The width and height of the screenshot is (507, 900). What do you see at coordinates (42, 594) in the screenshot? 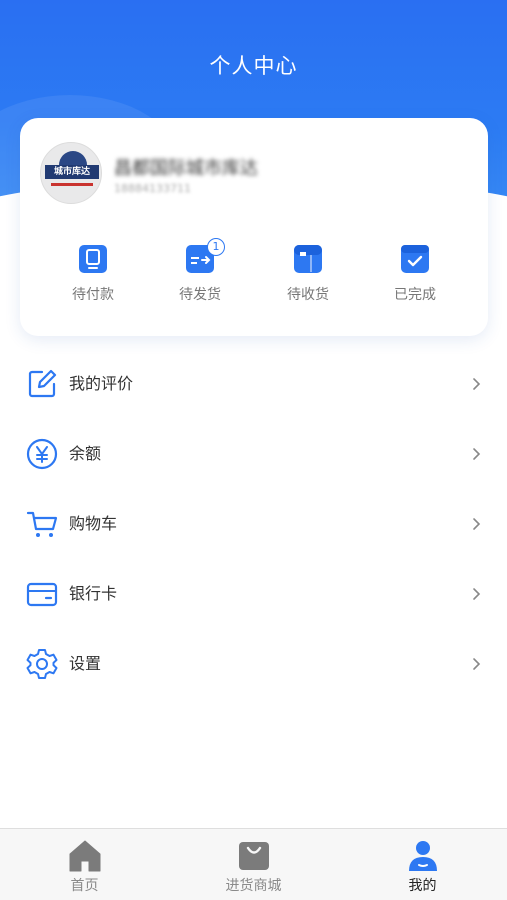
I see `bank-card-icon` at bounding box center [42, 594].